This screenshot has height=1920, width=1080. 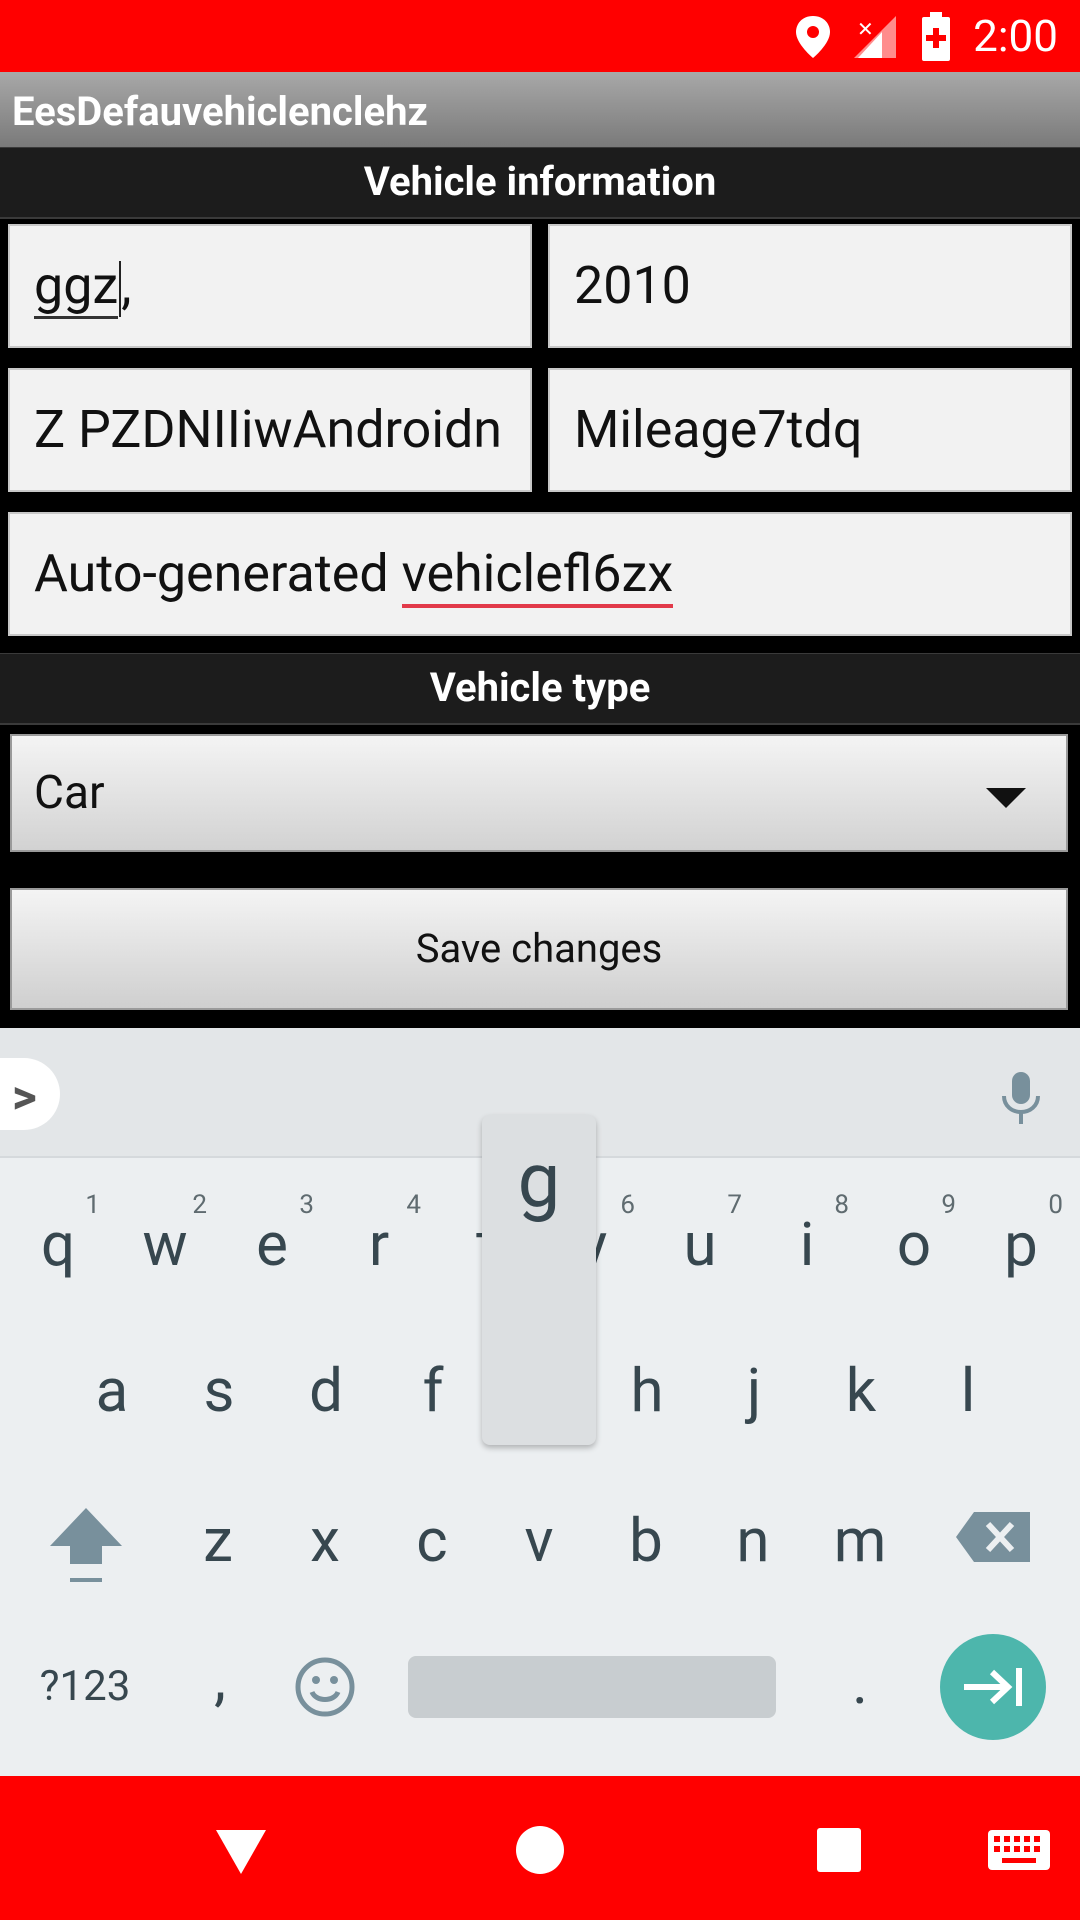 I want to click on key-c: c, so click(x=432, y=1541).